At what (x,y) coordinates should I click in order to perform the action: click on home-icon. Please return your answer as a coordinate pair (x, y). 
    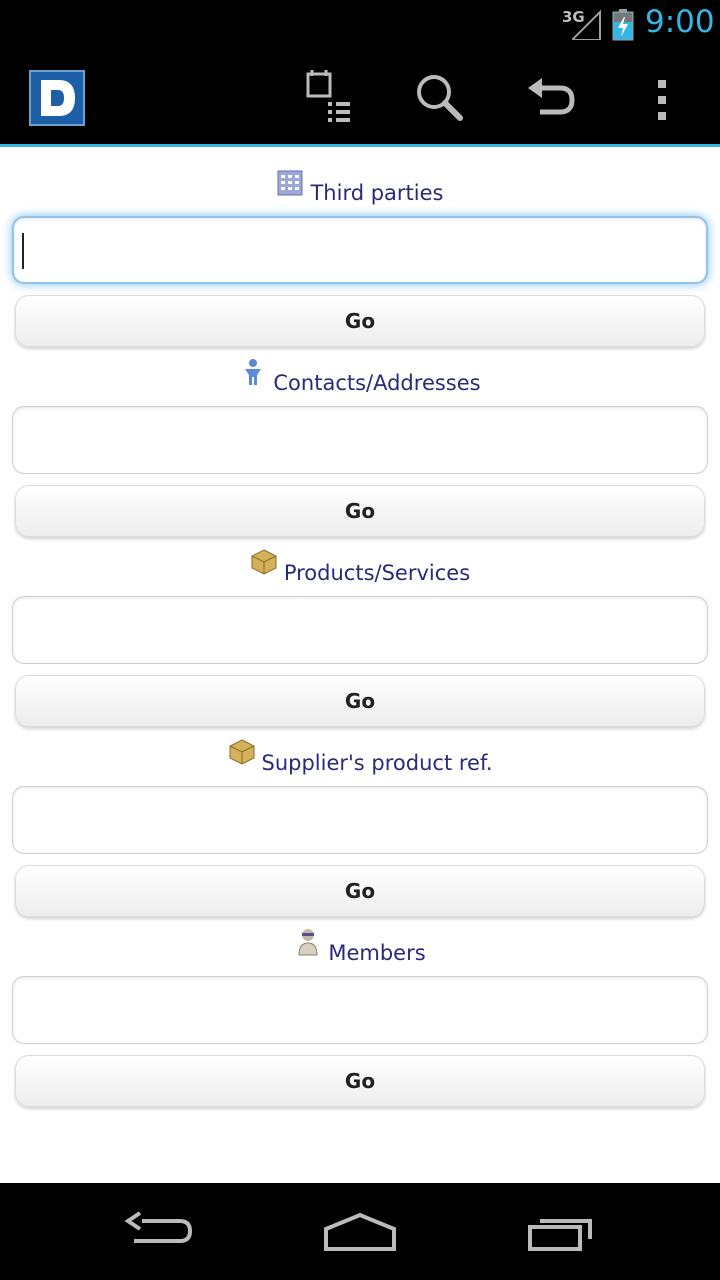
    Looking at the image, I should click on (360, 1232).